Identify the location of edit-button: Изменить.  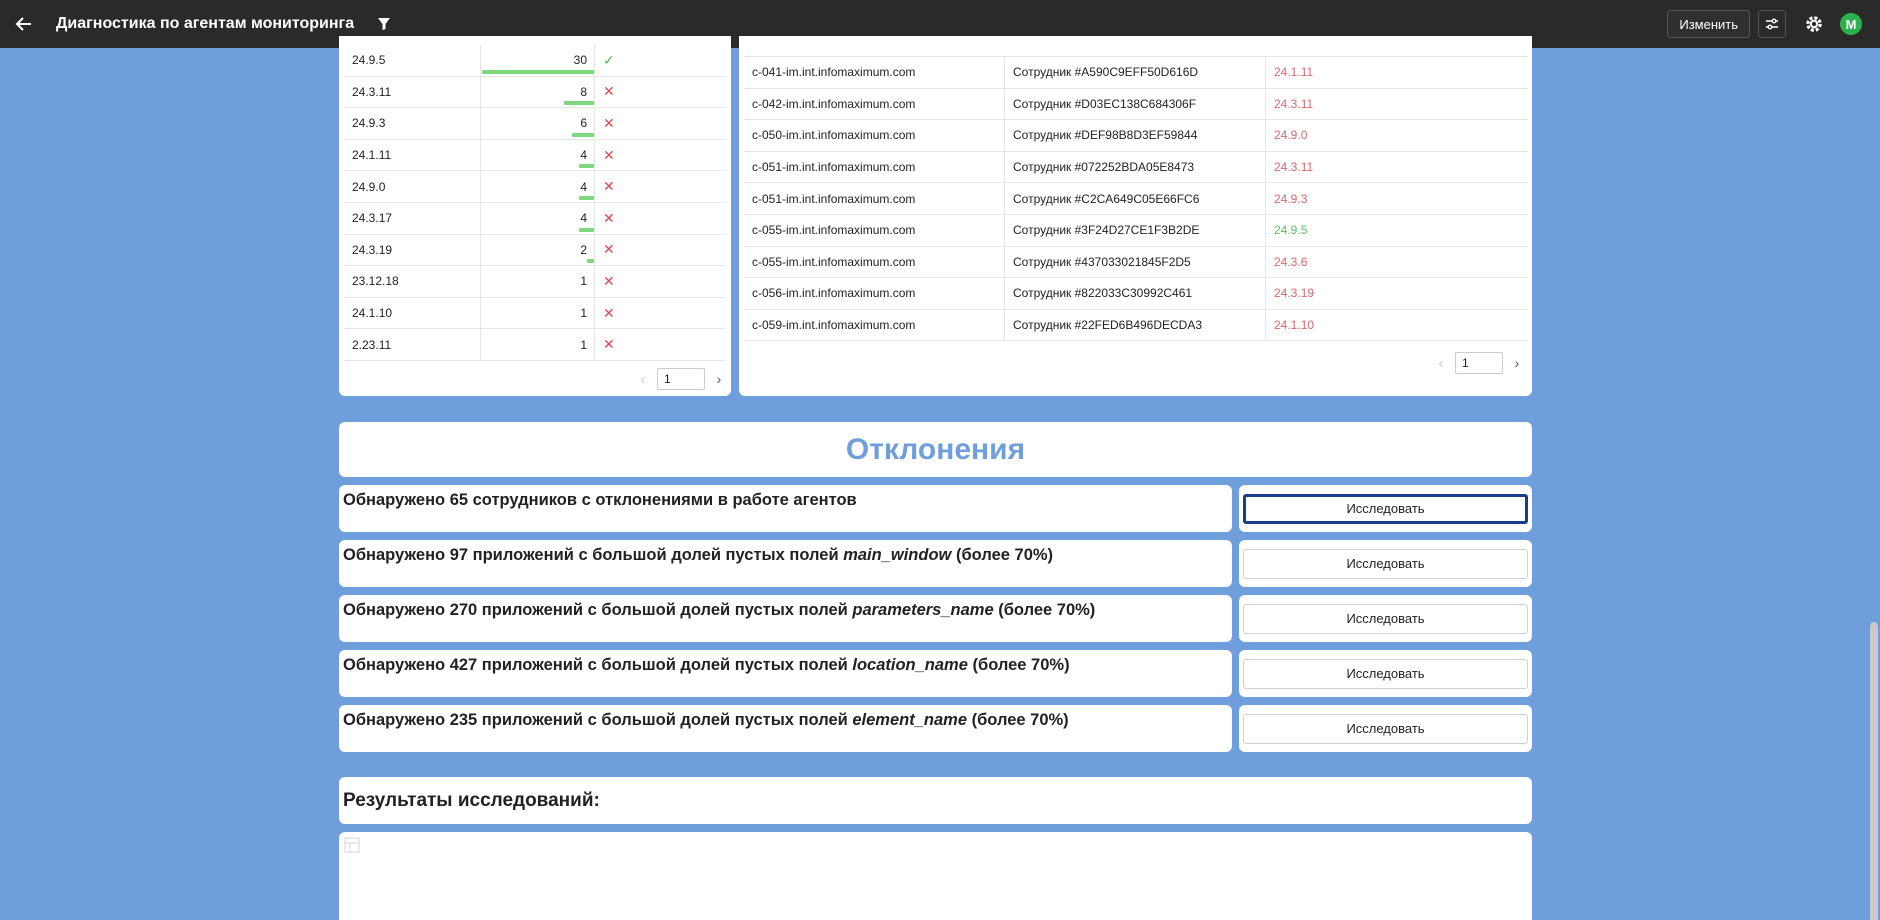
(1708, 24).